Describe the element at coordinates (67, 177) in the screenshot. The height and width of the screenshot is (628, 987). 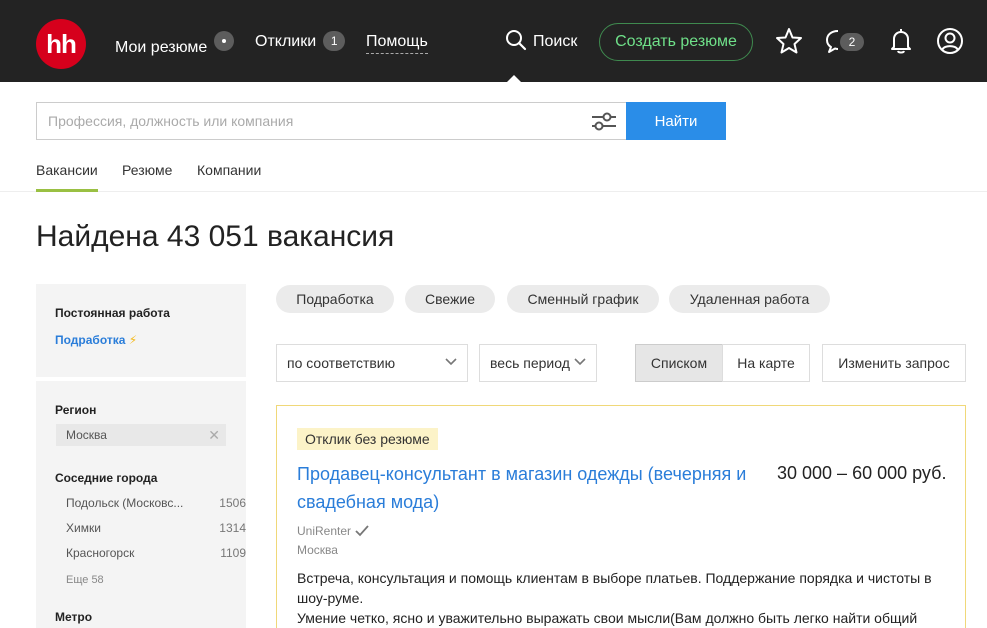
I see `tab-vacancies: Вакансии` at that location.